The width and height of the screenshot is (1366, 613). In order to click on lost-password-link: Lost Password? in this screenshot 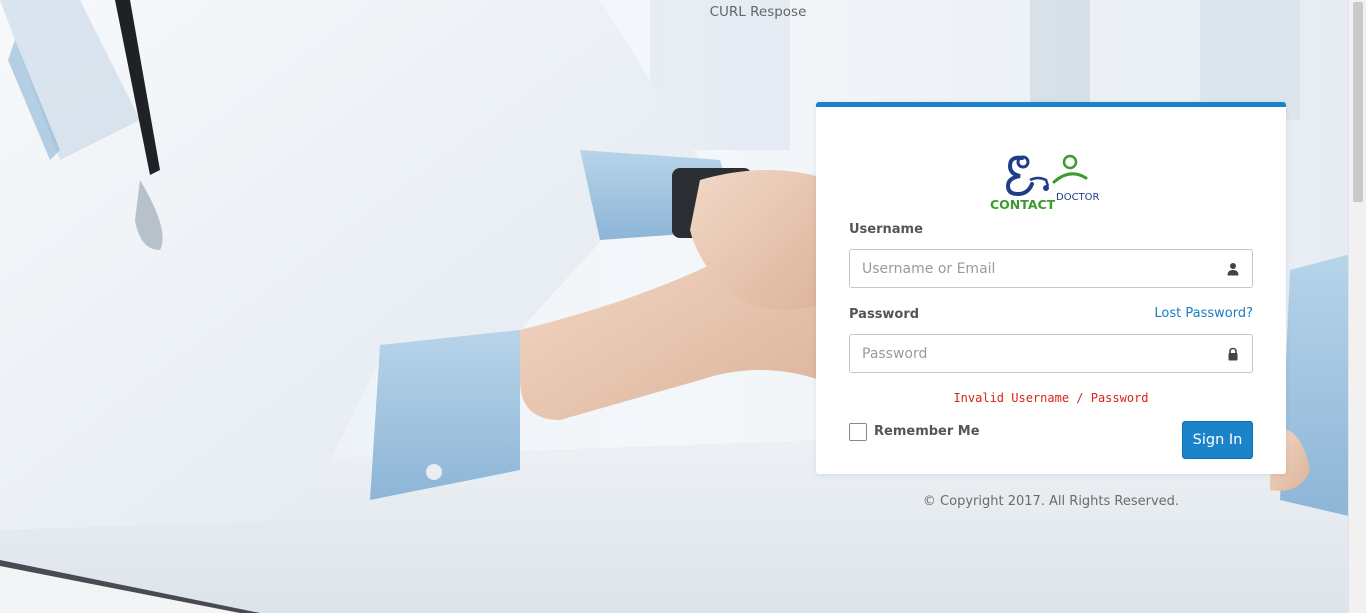, I will do `click(1203, 313)`.